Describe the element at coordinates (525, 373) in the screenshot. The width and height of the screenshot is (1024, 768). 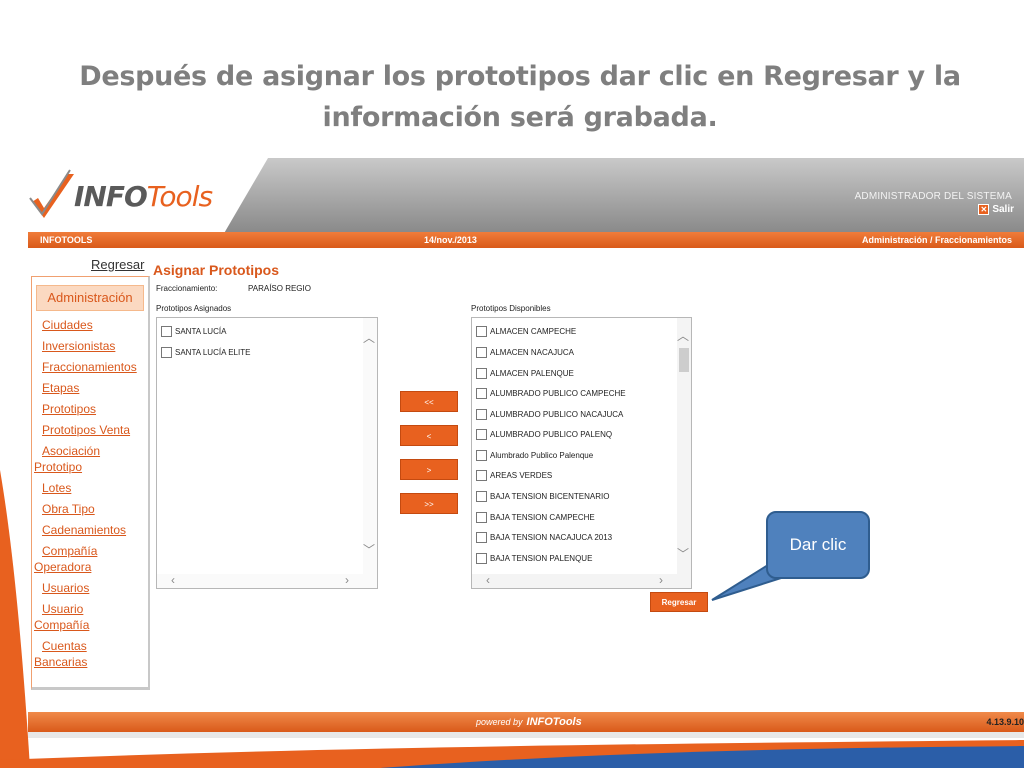
I see `list-item: ALMACEN PALENQUE` at that location.